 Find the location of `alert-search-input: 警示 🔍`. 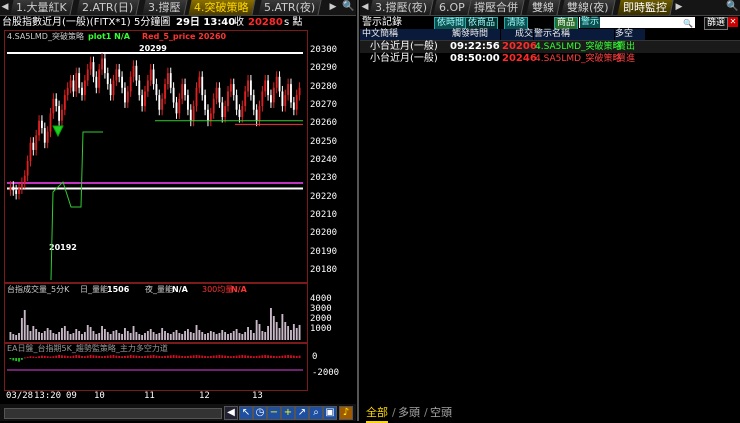

alert-search-input: 警示 🔍 is located at coordinates (637, 22).